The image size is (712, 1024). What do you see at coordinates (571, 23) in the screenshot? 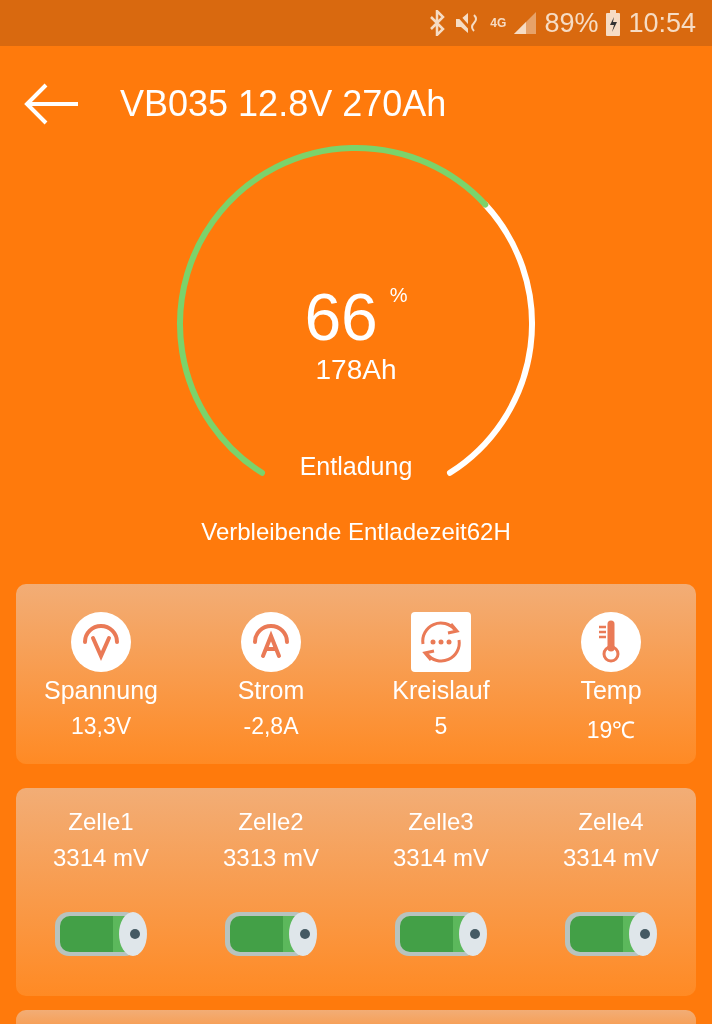
I see `battery-percent: 89%` at bounding box center [571, 23].